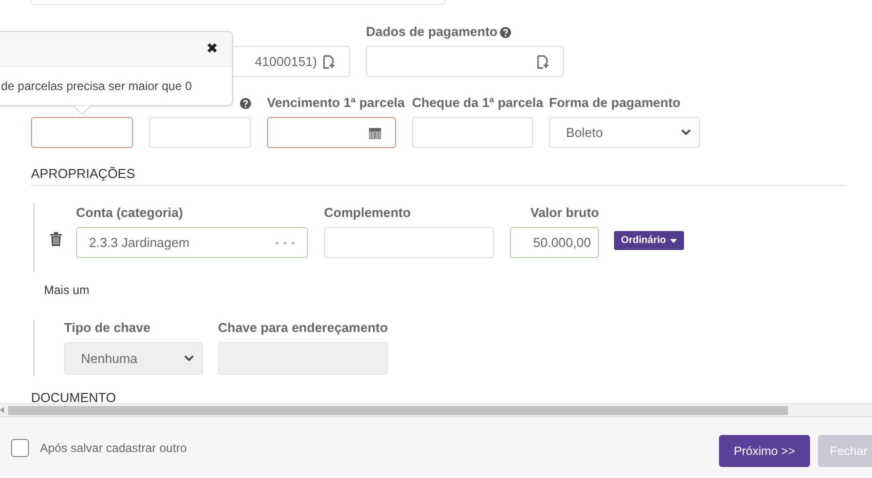 This screenshot has width=872, height=478. Describe the element at coordinates (375, 132) in the screenshot. I see `calendar-icon` at that location.